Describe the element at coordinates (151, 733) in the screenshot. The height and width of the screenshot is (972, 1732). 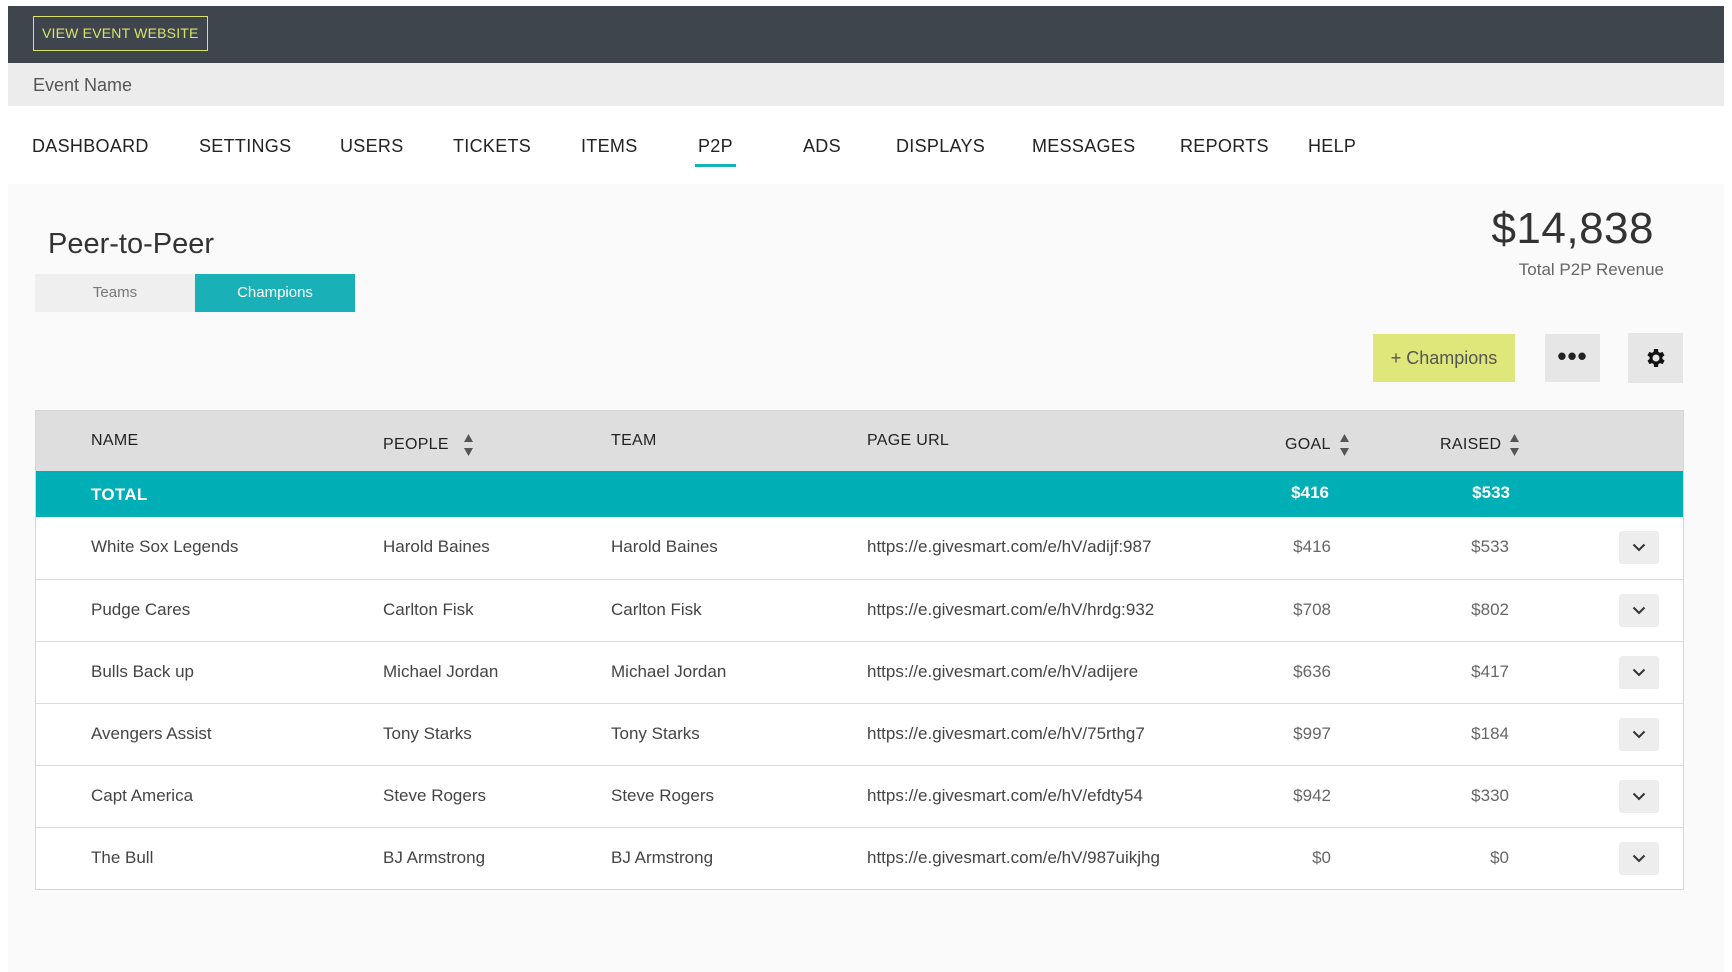
I see `row-name: Avengers Assist` at that location.